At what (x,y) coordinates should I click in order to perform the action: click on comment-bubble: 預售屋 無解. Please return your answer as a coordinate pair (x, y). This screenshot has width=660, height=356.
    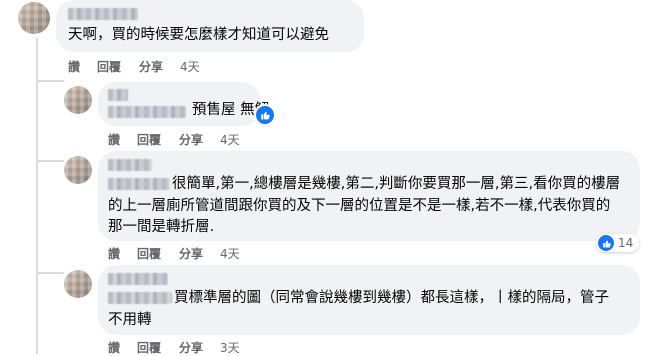
    Looking at the image, I should click on (183, 104).